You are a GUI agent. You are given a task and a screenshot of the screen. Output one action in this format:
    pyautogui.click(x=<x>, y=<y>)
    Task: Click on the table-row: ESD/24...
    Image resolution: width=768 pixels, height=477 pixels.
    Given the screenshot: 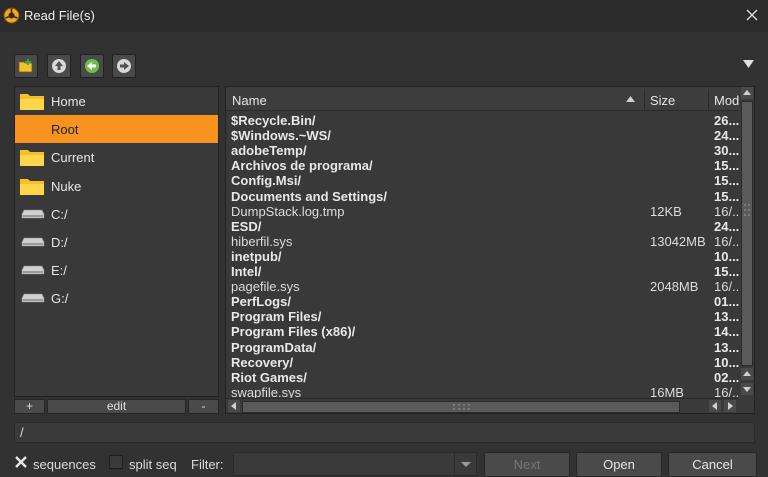 What is the action you would take?
    pyautogui.click(x=483, y=226)
    